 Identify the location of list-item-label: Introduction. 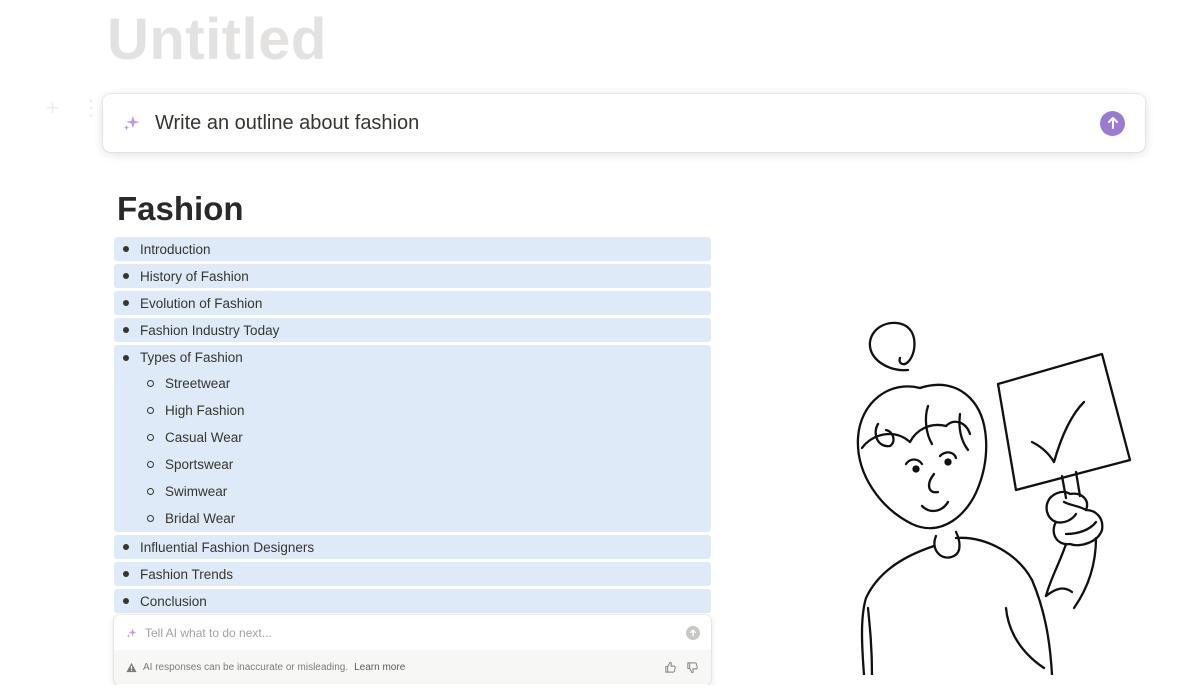
(175, 249).